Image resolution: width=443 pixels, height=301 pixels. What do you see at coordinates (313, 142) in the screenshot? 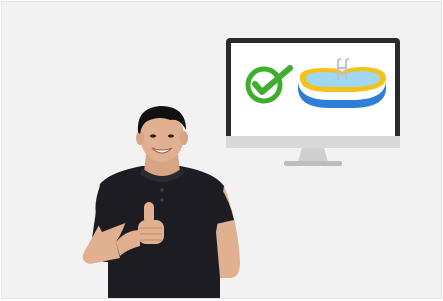
I see `monitor-chin` at bounding box center [313, 142].